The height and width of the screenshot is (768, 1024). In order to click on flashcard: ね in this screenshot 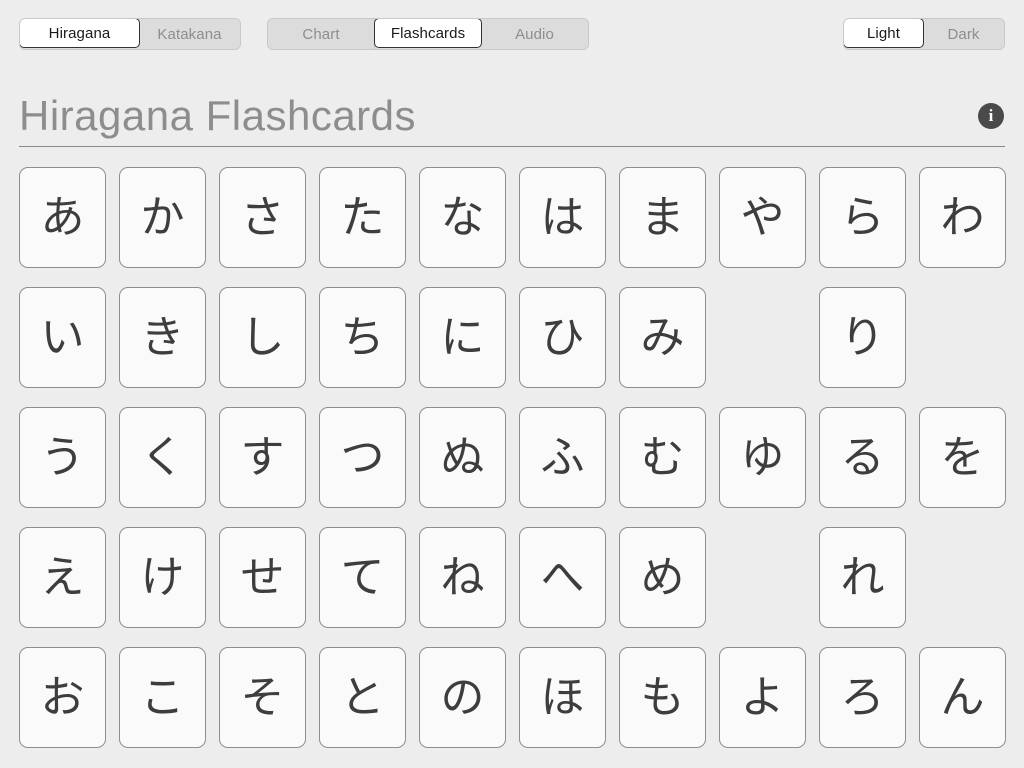, I will do `click(462, 577)`.